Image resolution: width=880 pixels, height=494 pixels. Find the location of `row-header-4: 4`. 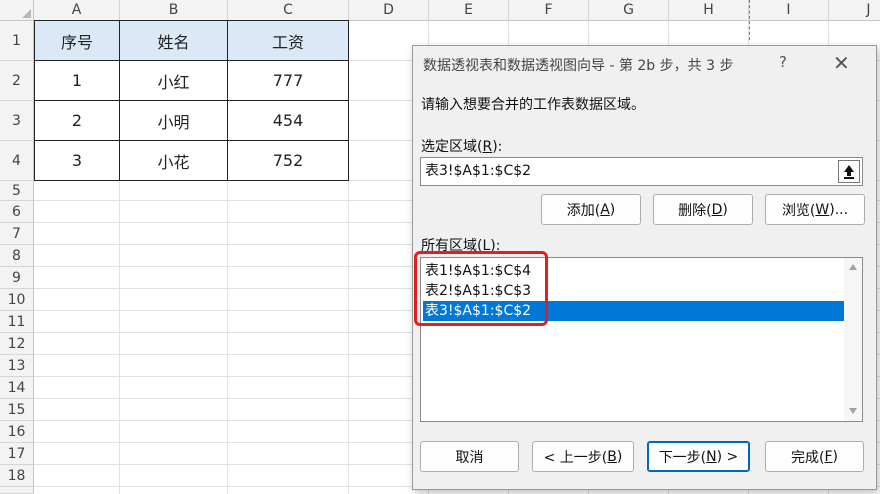

row-header-4: 4 is located at coordinates (17, 161).